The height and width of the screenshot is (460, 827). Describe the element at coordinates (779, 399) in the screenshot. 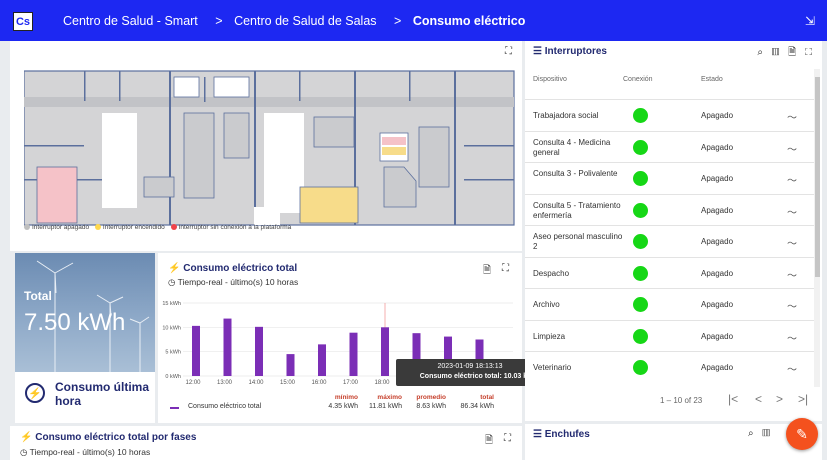

I see `next-page-icon: >` at that location.